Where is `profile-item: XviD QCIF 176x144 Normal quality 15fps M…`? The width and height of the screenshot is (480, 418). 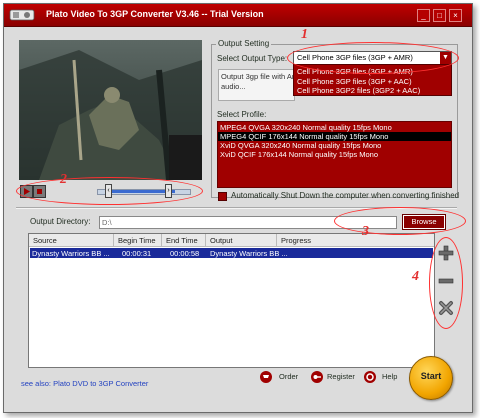
profile-item: XviD QCIF 176x144 Normal quality 15fps M… is located at coordinates (334, 154).